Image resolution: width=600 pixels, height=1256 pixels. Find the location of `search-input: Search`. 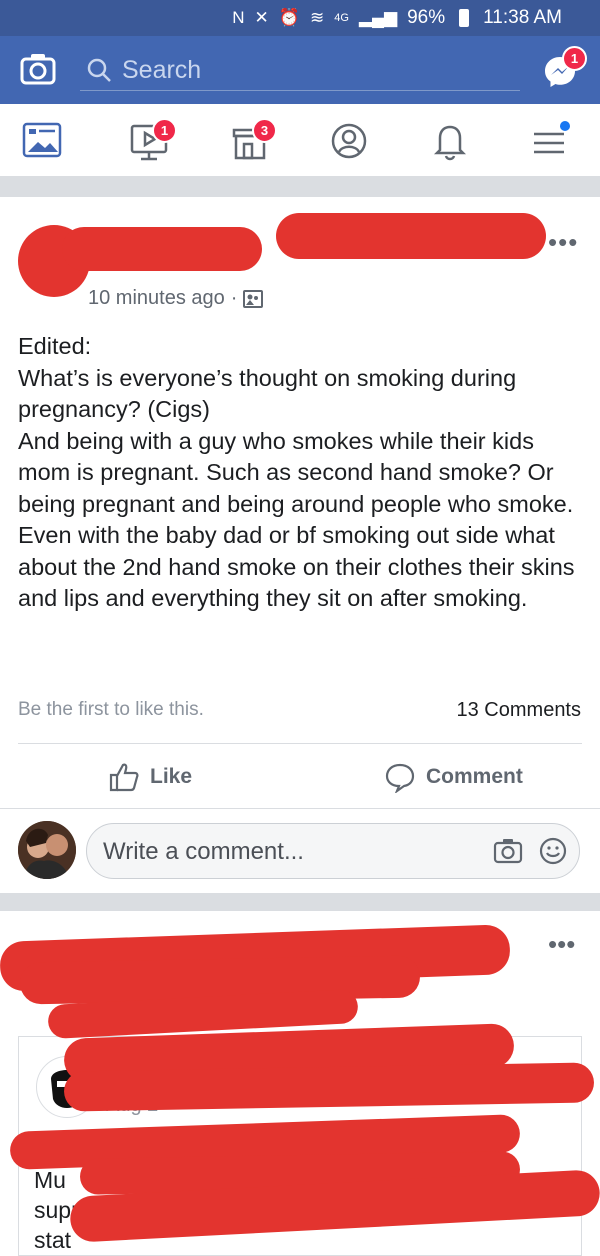

search-input: Search is located at coordinates (300, 70).